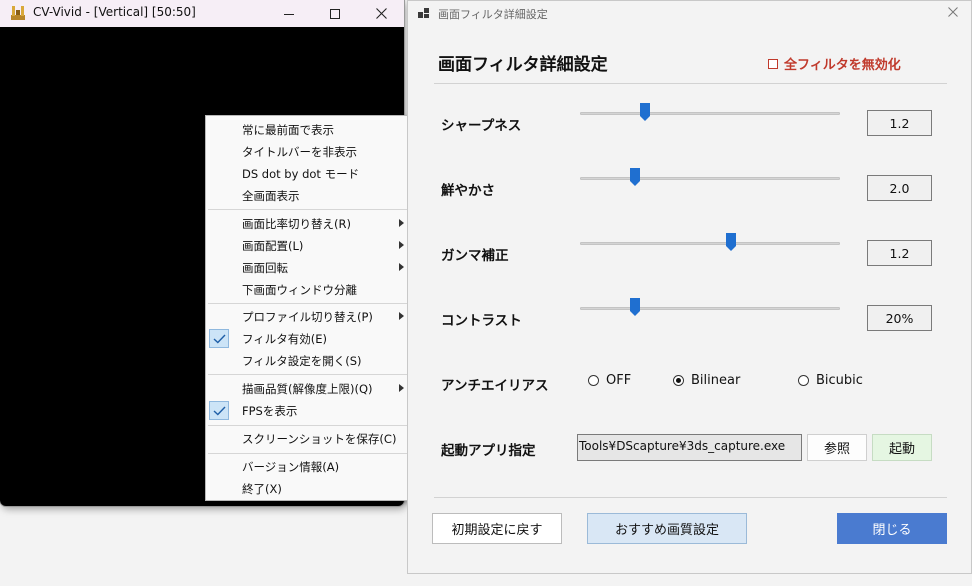  What do you see at coordinates (839, 380) in the screenshot?
I see `radio-label: Bicubic` at bounding box center [839, 380].